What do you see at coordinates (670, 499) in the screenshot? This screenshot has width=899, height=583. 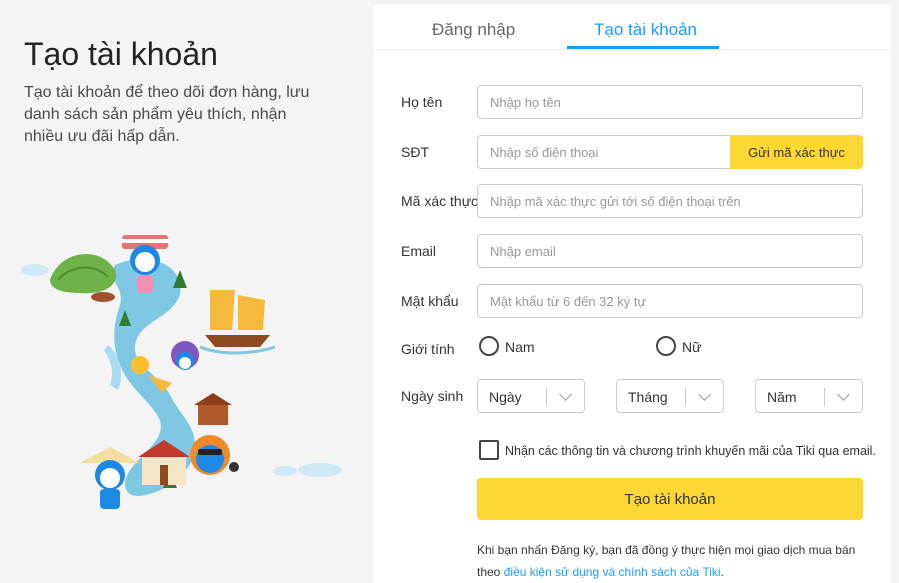 I see `create-account-button: Tạo tài khoản` at bounding box center [670, 499].